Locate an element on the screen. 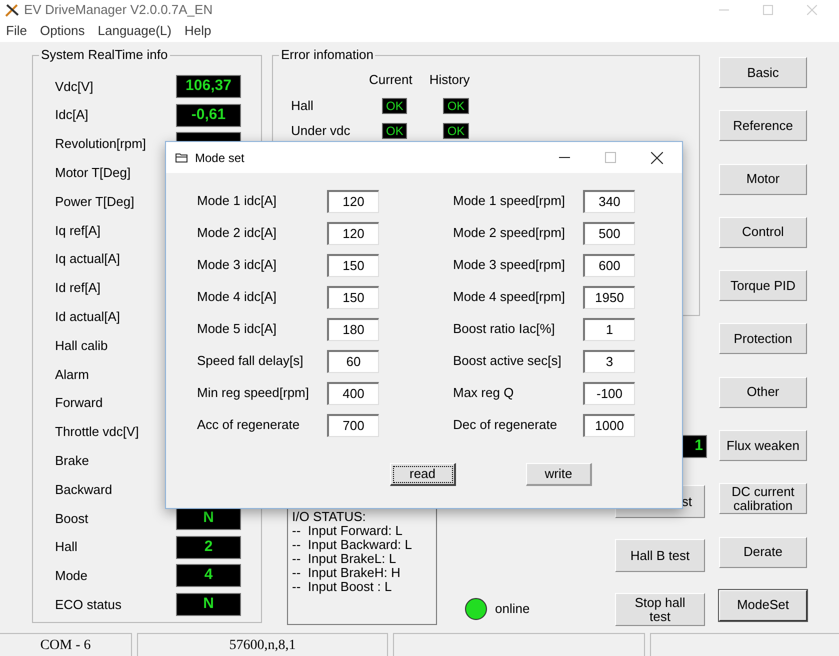 The width and height of the screenshot is (839, 656). parameter-label: Power T[Deg] is located at coordinates (95, 201).